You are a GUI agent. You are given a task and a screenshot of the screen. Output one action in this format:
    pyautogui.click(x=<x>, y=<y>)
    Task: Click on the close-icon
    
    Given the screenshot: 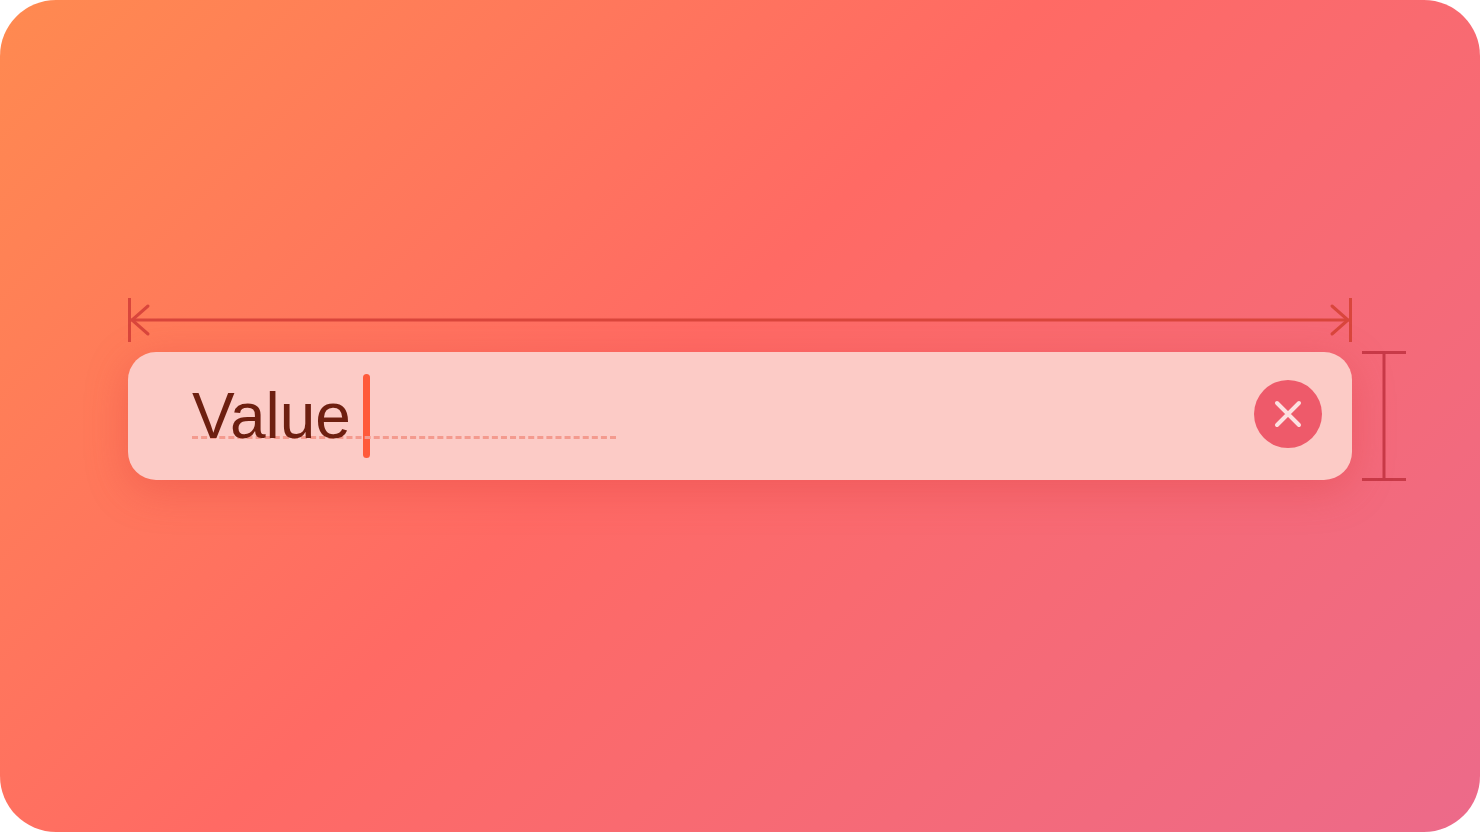 What is the action you would take?
    pyautogui.click(x=1288, y=414)
    